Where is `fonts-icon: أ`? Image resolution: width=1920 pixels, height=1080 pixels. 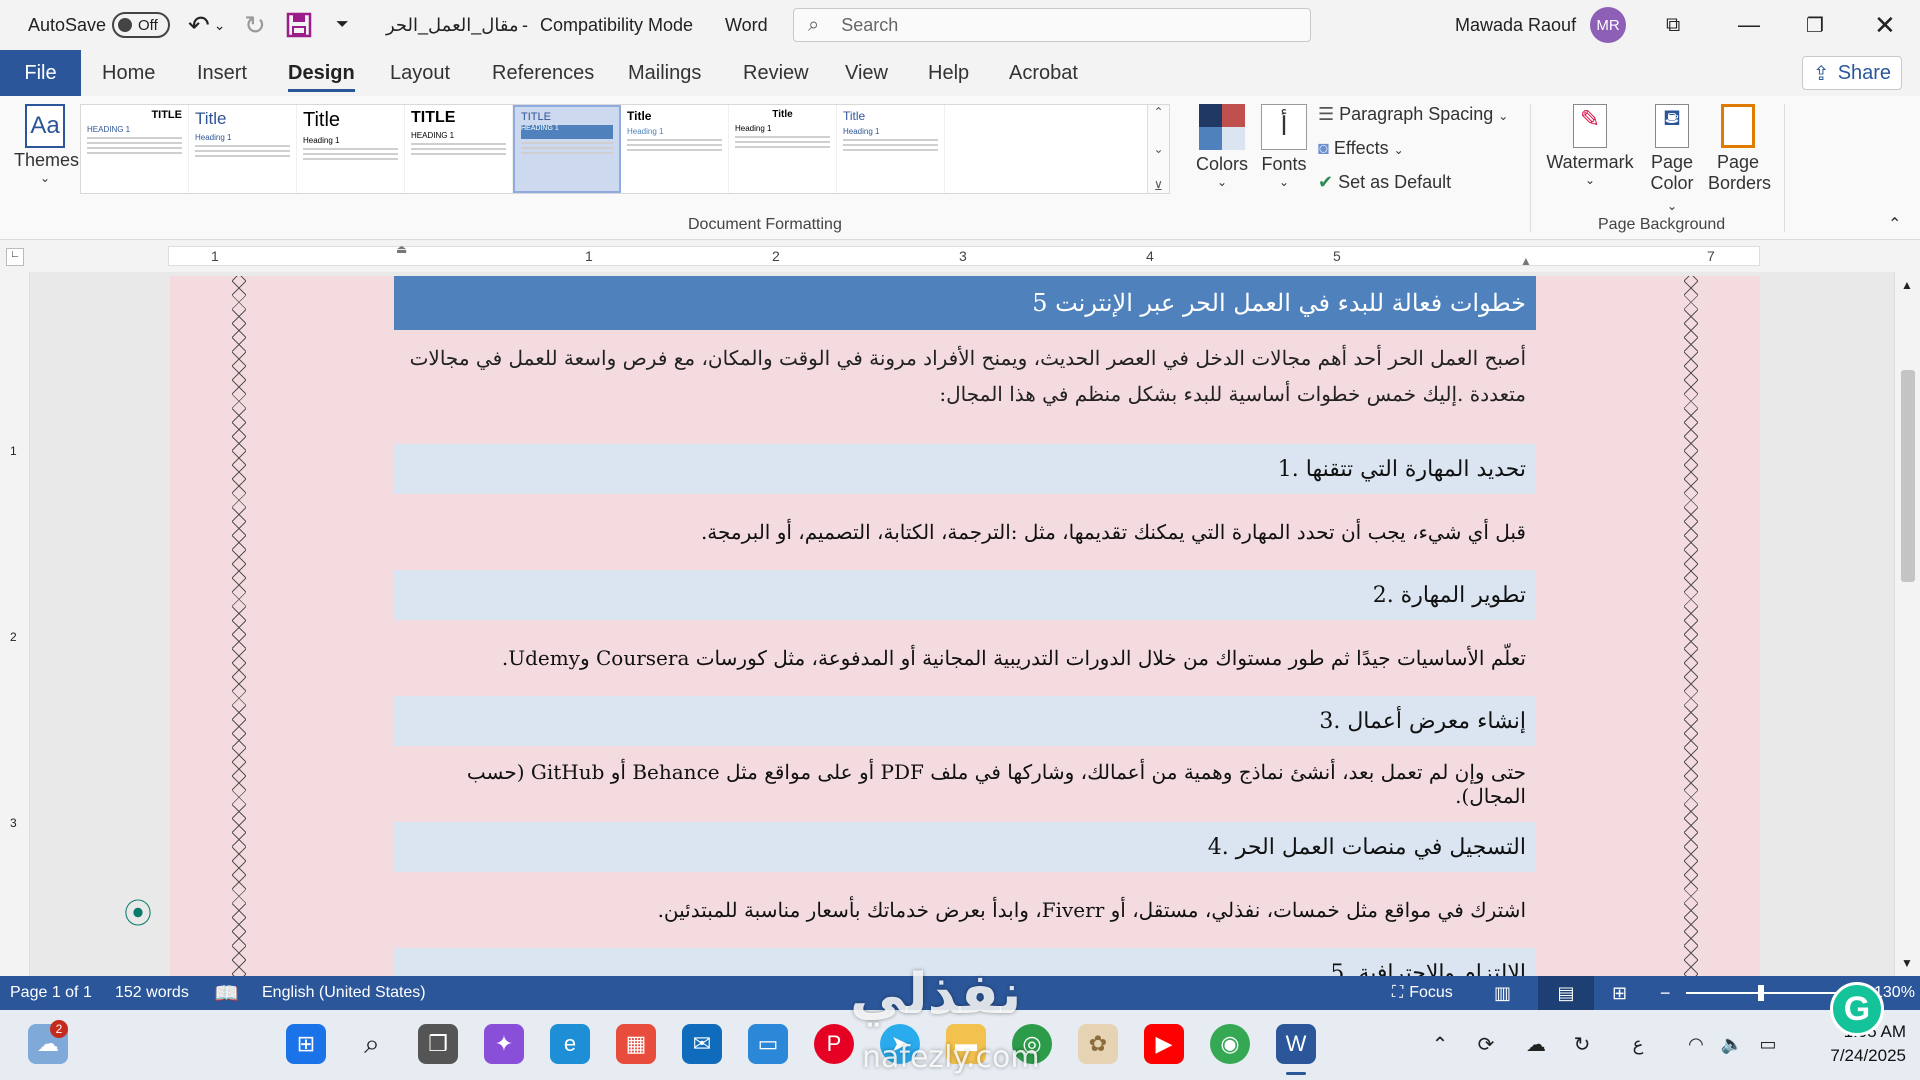 fonts-icon: أ is located at coordinates (1284, 127).